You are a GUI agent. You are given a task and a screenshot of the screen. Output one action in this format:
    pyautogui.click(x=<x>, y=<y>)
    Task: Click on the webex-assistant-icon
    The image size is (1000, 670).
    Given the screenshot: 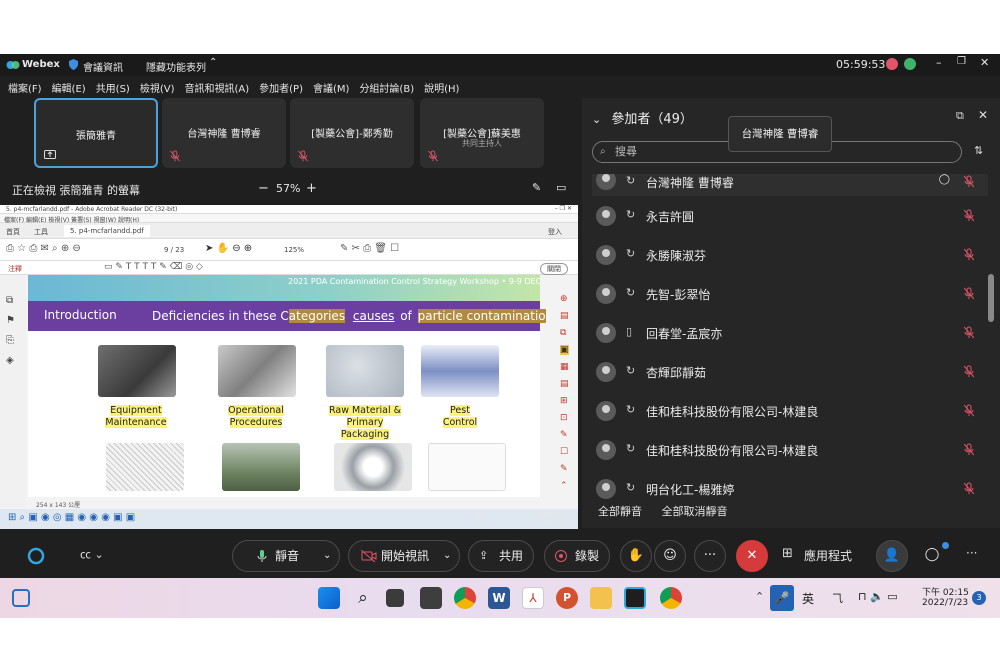 What is the action you would take?
    pyautogui.click(x=36, y=556)
    